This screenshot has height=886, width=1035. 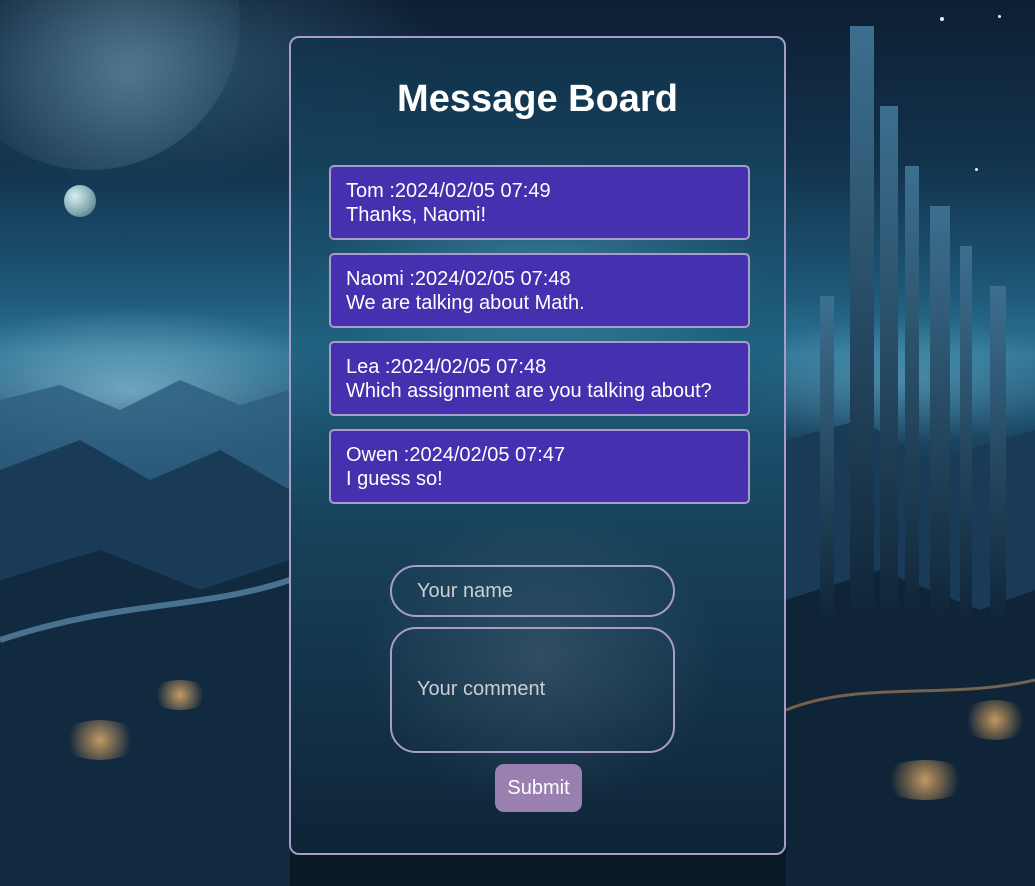 I want to click on message-text: We are talking about Math., so click(x=465, y=303).